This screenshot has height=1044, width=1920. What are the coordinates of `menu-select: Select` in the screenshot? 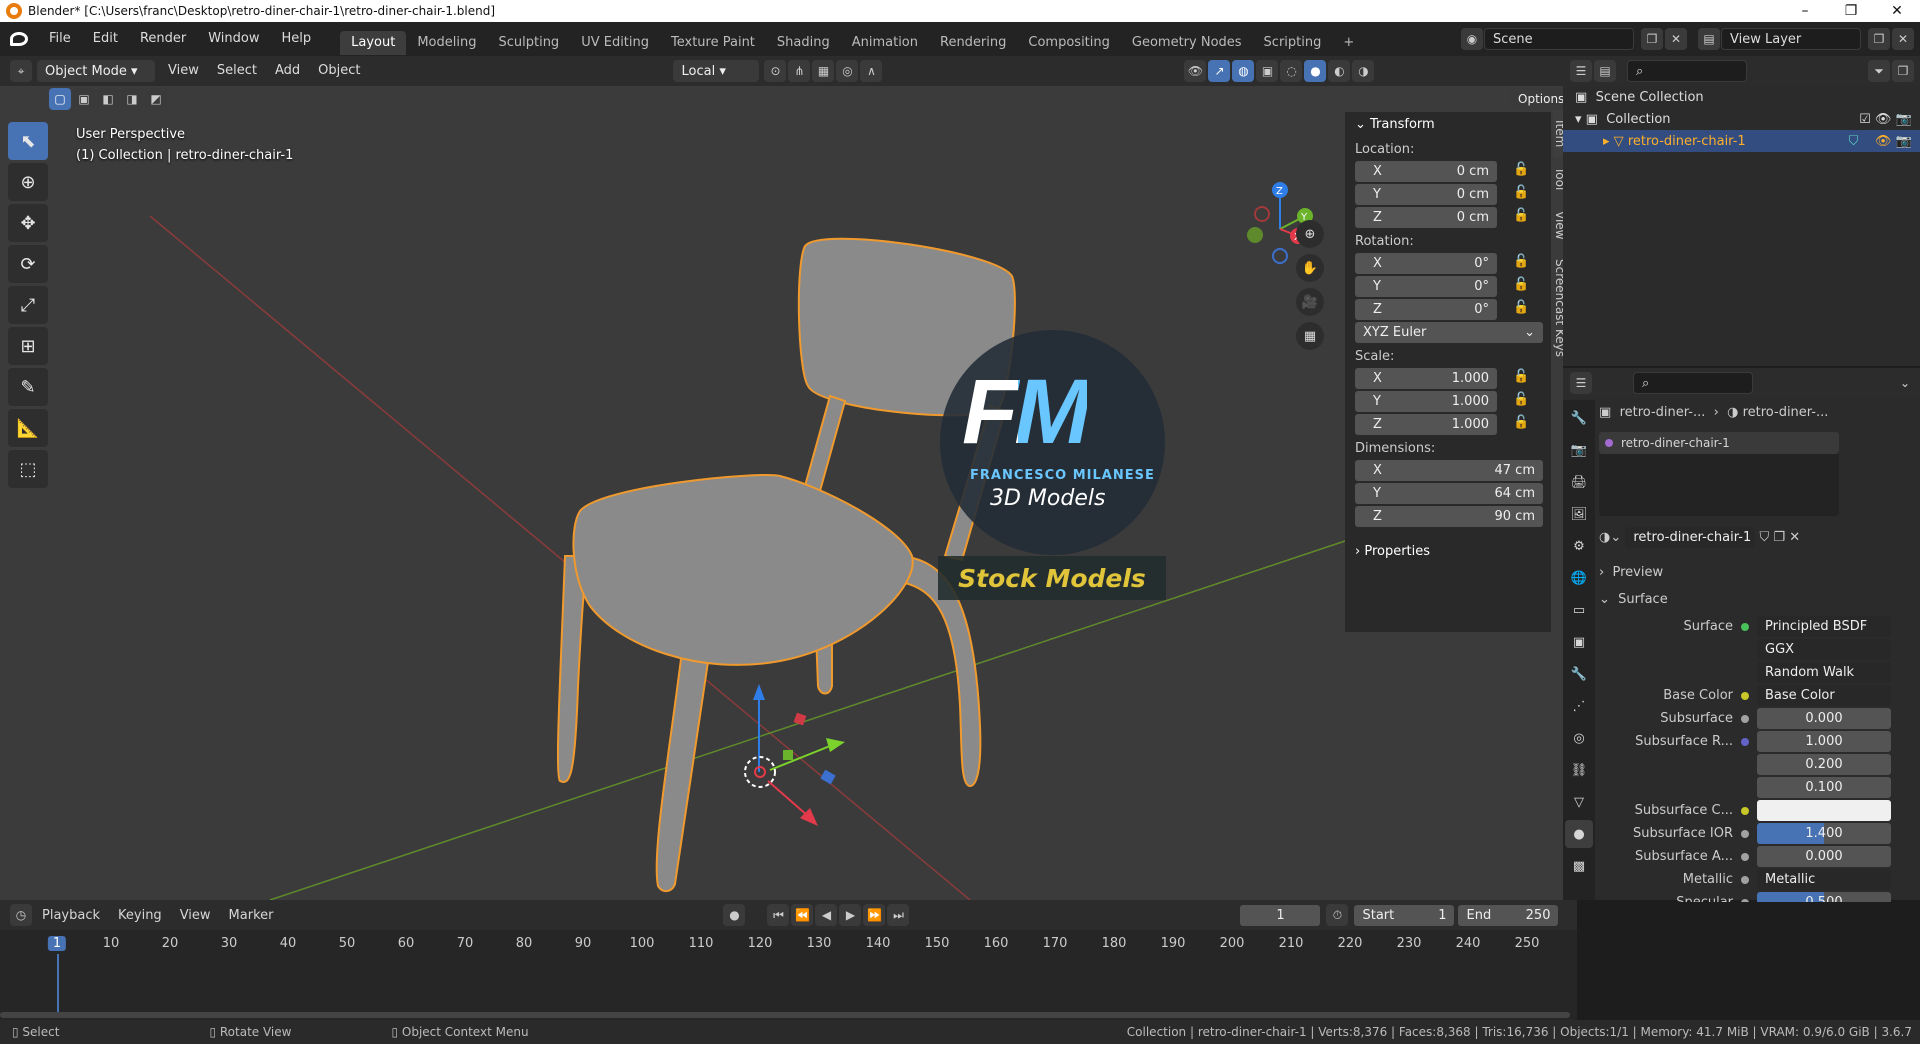 It's located at (237, 71).